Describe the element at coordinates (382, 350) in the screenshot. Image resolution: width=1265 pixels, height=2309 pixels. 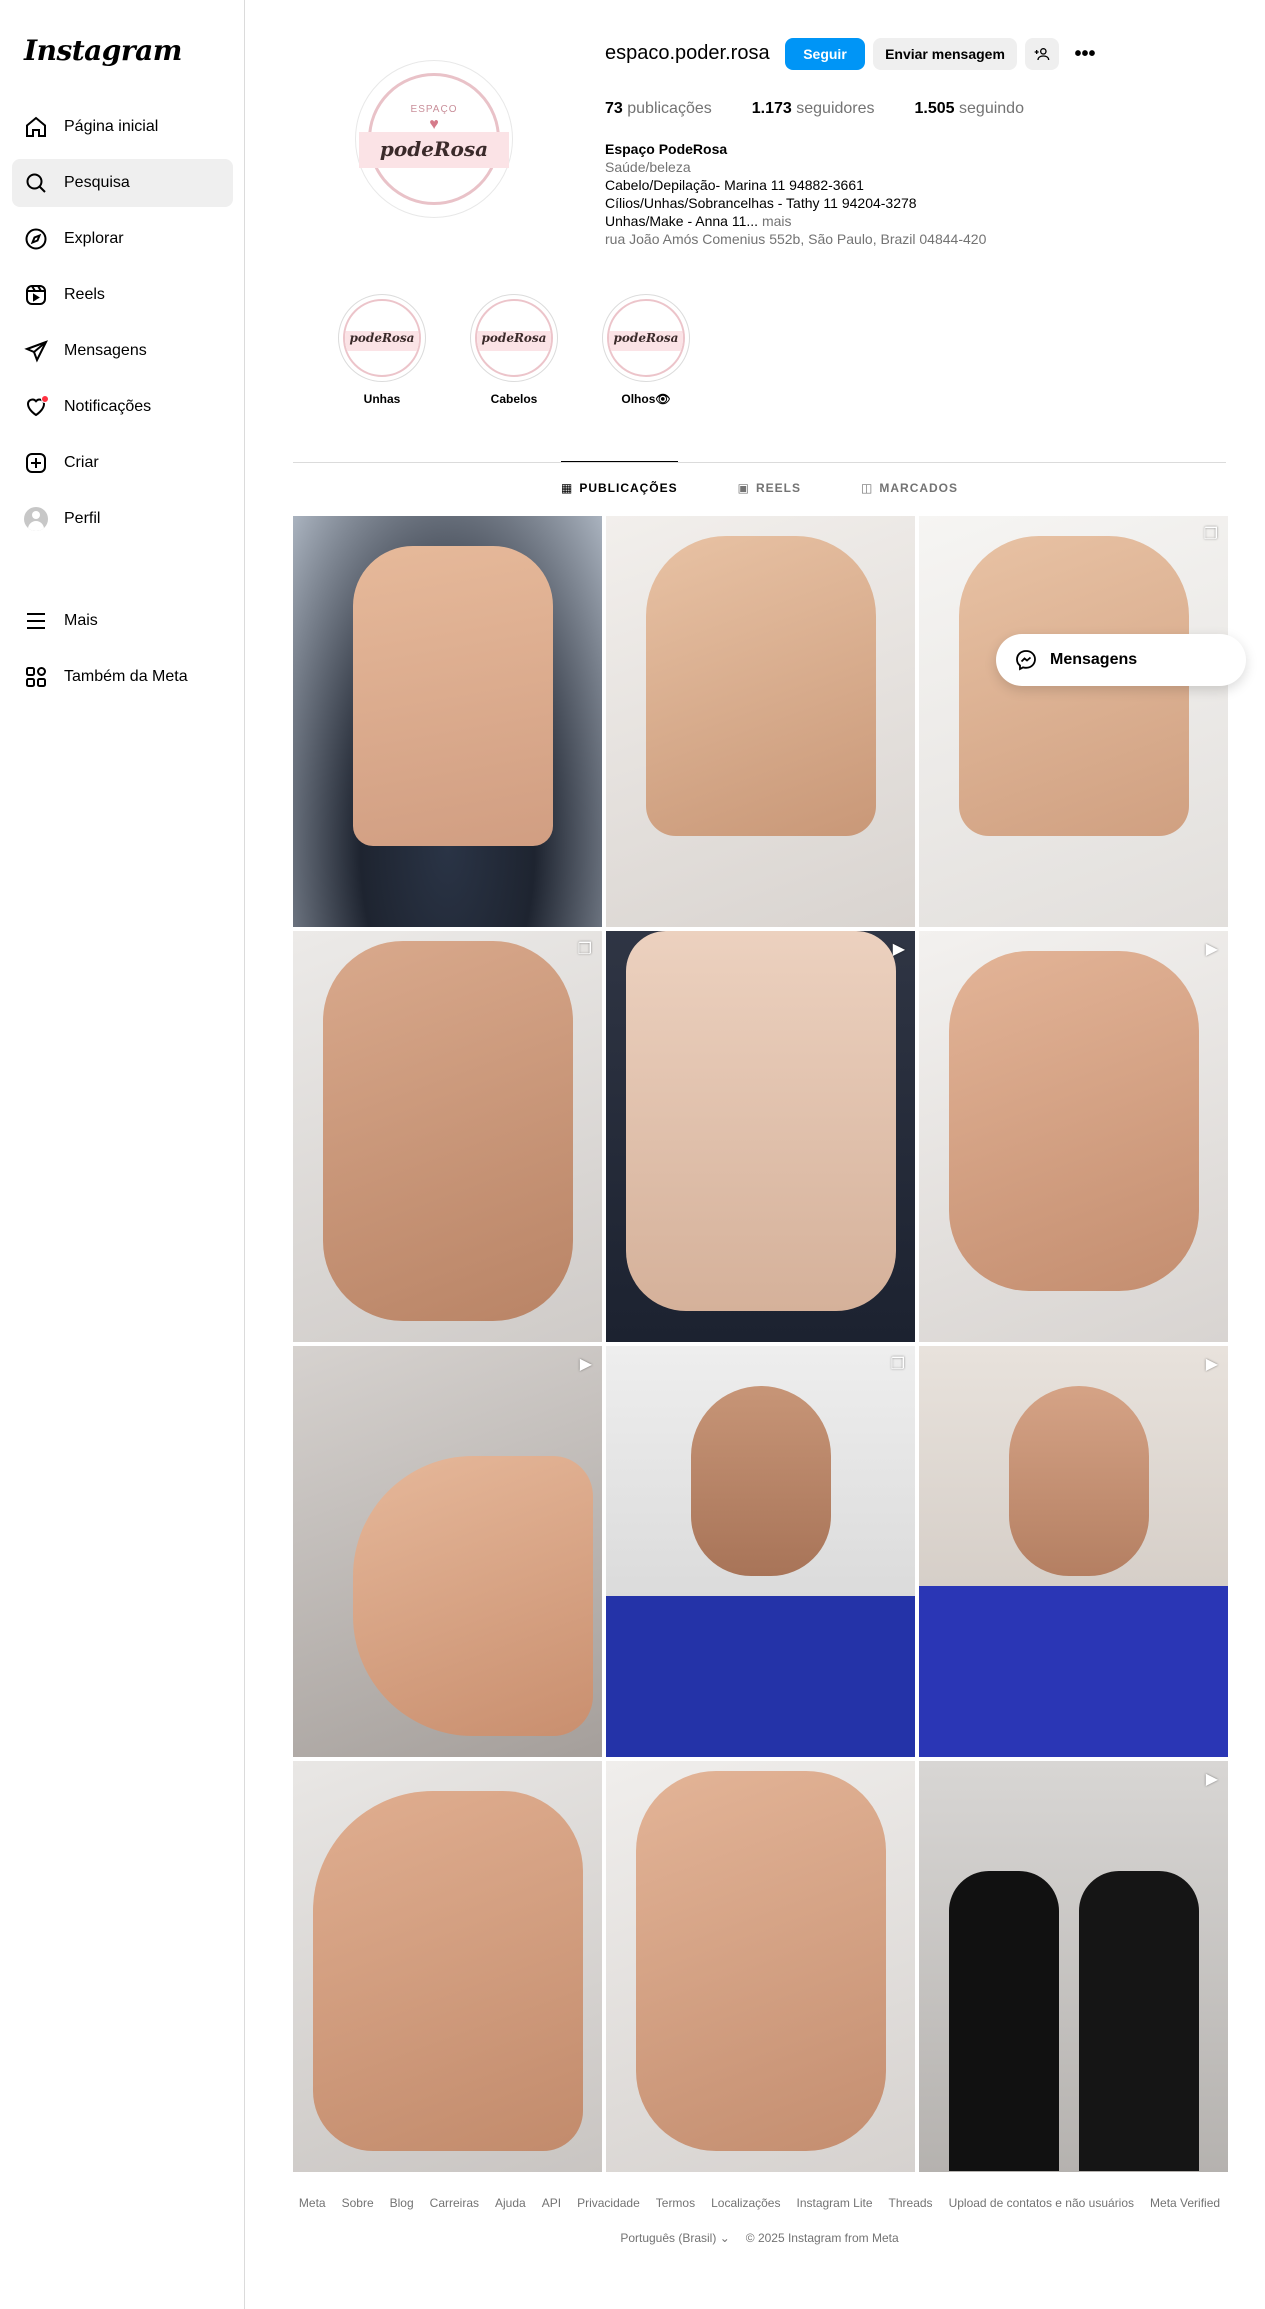
I see `highlight-unhas: podeRosa Unhas` at that location.